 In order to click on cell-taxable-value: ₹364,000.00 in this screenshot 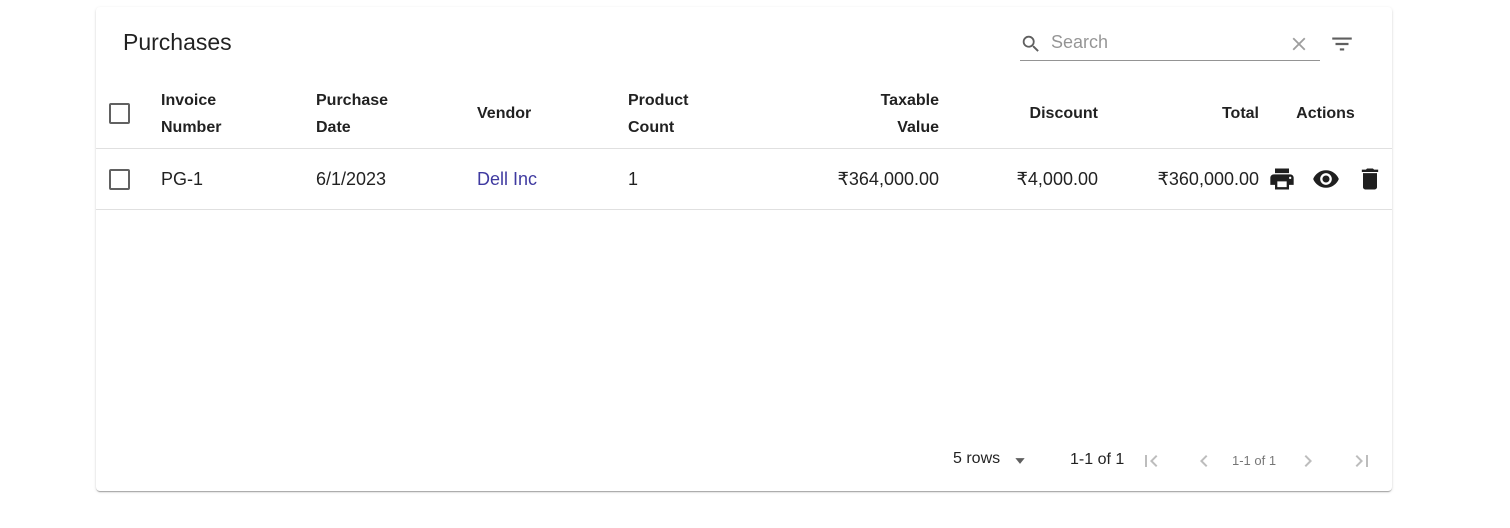, I will do `click(853, 179)`.